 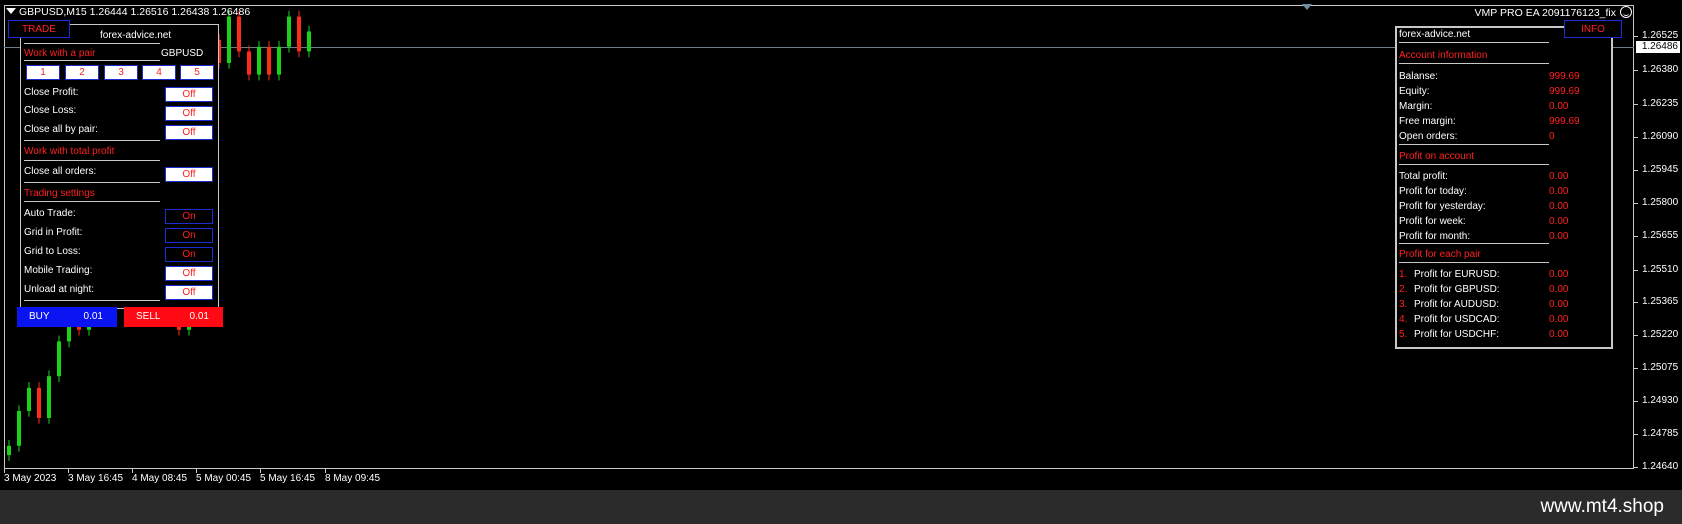 What do you see at coordinates (1457, 304) in the screenshot?
I see `pair-profit-label: Profit for AUDUSD:` at bounding box center [1457, 304].